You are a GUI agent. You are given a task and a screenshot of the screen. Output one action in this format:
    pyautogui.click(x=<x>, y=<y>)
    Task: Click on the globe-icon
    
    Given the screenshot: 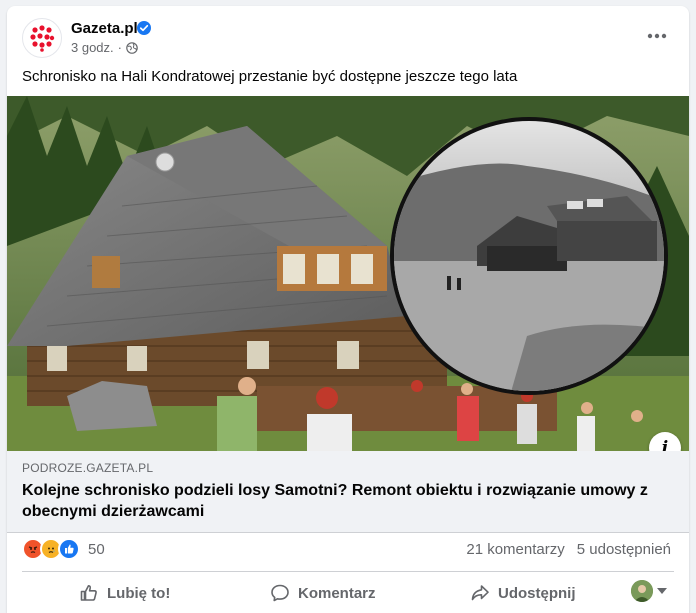 What is the action you would take?
    pyautogui.click(x=132, y=47)
    